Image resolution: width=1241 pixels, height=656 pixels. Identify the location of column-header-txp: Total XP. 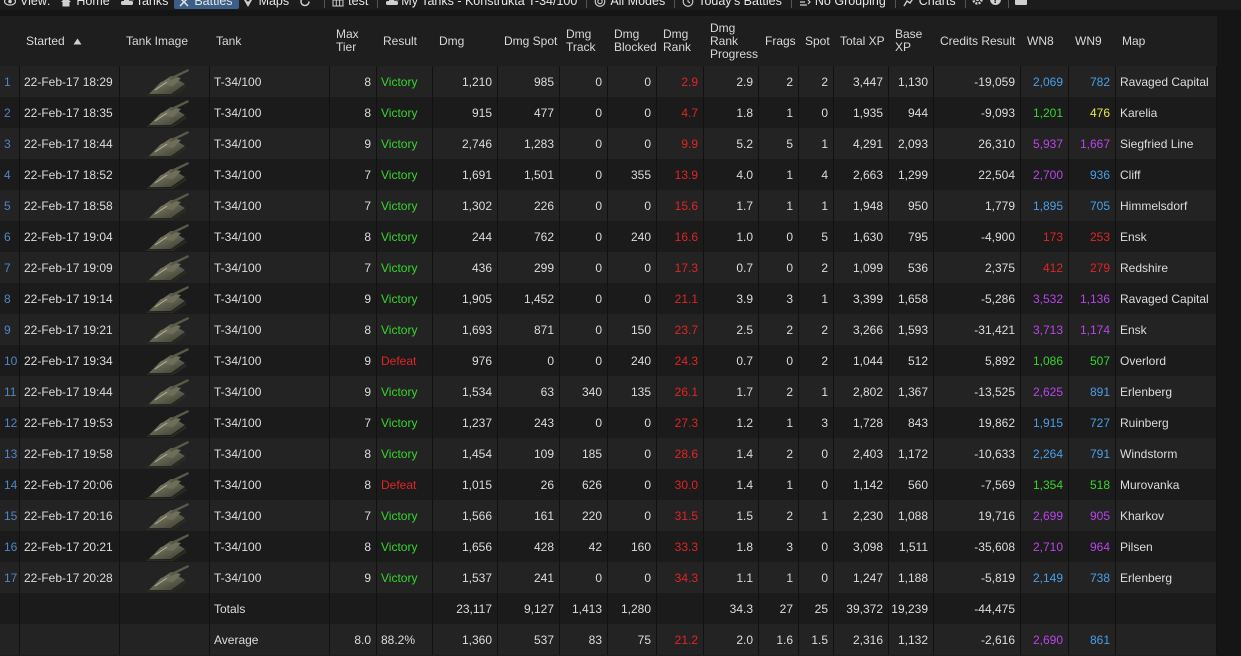
(861, 41).